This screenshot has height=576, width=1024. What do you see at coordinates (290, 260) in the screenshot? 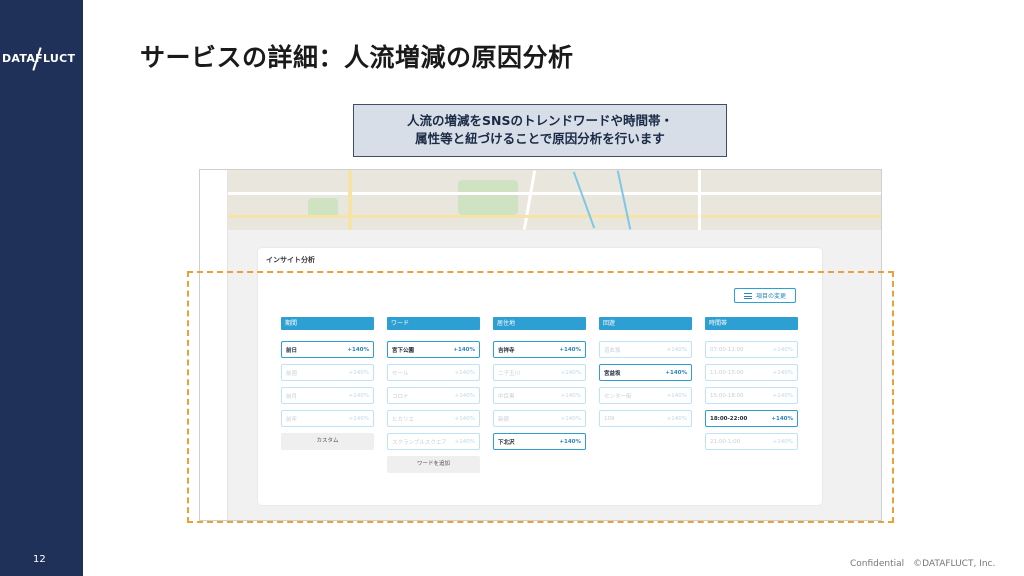
I see `panel-title: インサイト分析` at bounding box center [290, 260].